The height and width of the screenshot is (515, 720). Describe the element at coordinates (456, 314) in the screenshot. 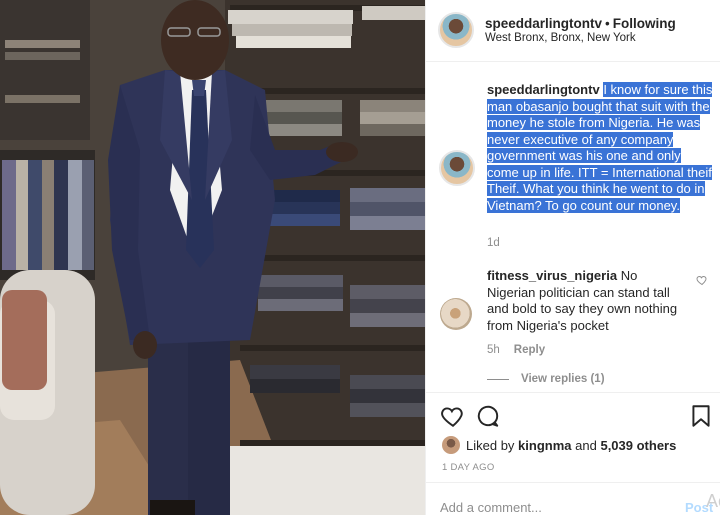

I see `commenter-avatar` at that location.